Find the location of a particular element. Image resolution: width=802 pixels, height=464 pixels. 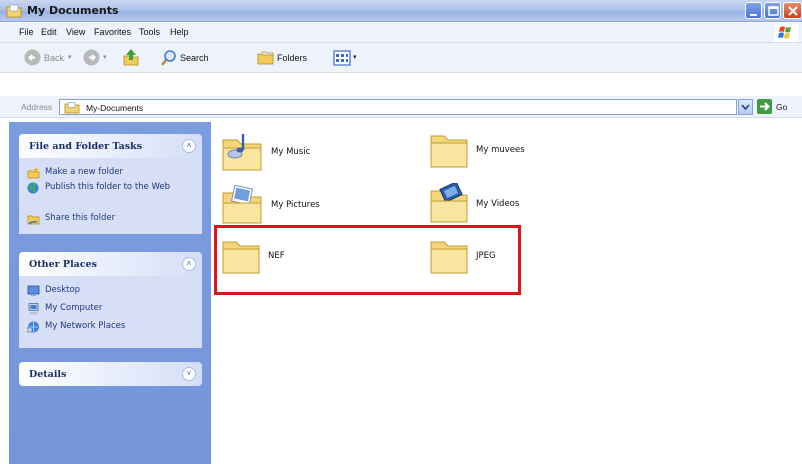

folder-my-muvees: My muvees is located at coordinates (476, 150).